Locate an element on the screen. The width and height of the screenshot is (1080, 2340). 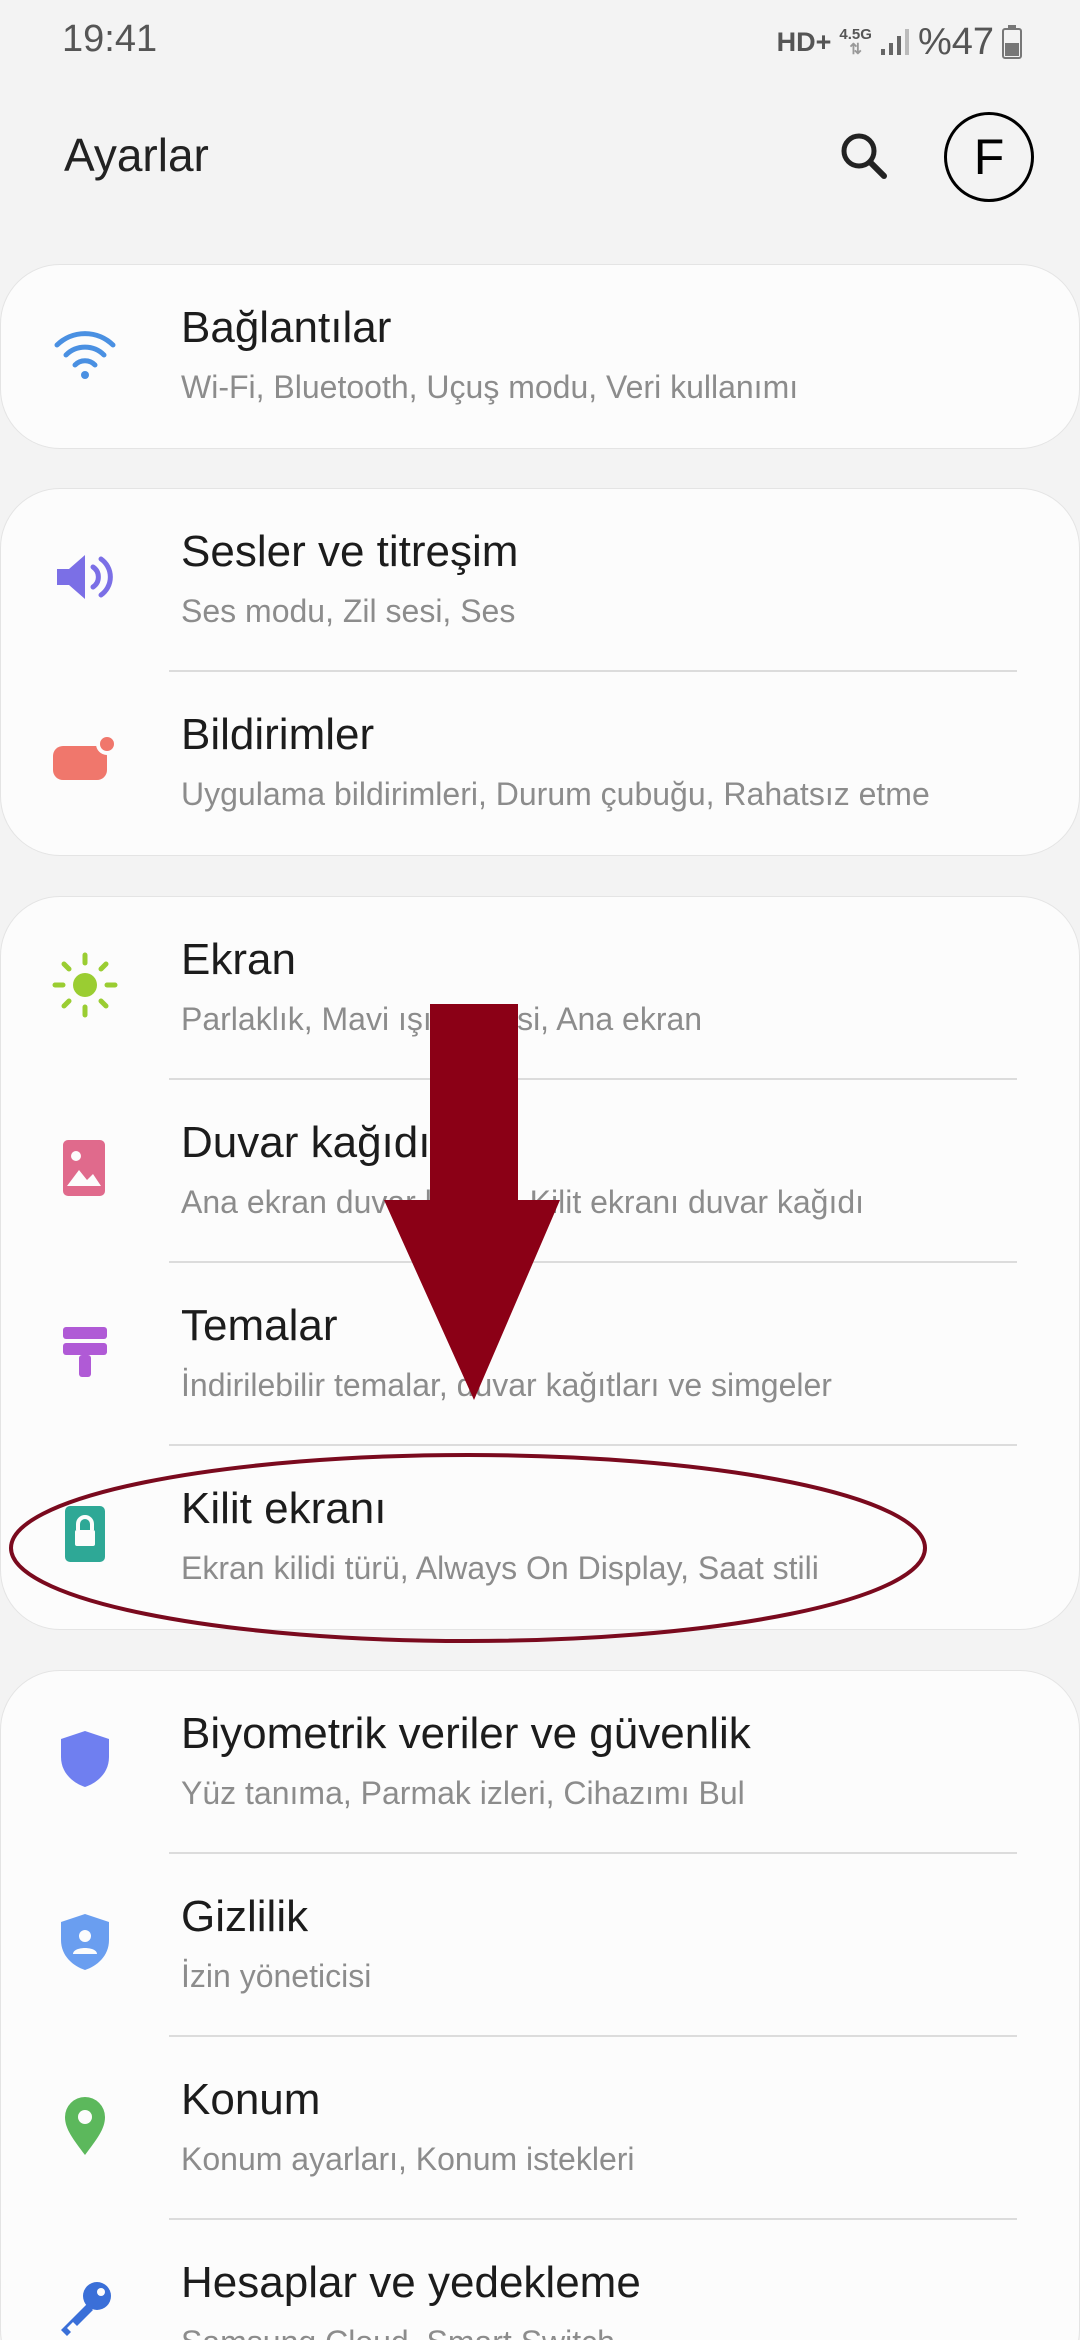
profile-avatar-button: F is located at coordinates (989, 157).